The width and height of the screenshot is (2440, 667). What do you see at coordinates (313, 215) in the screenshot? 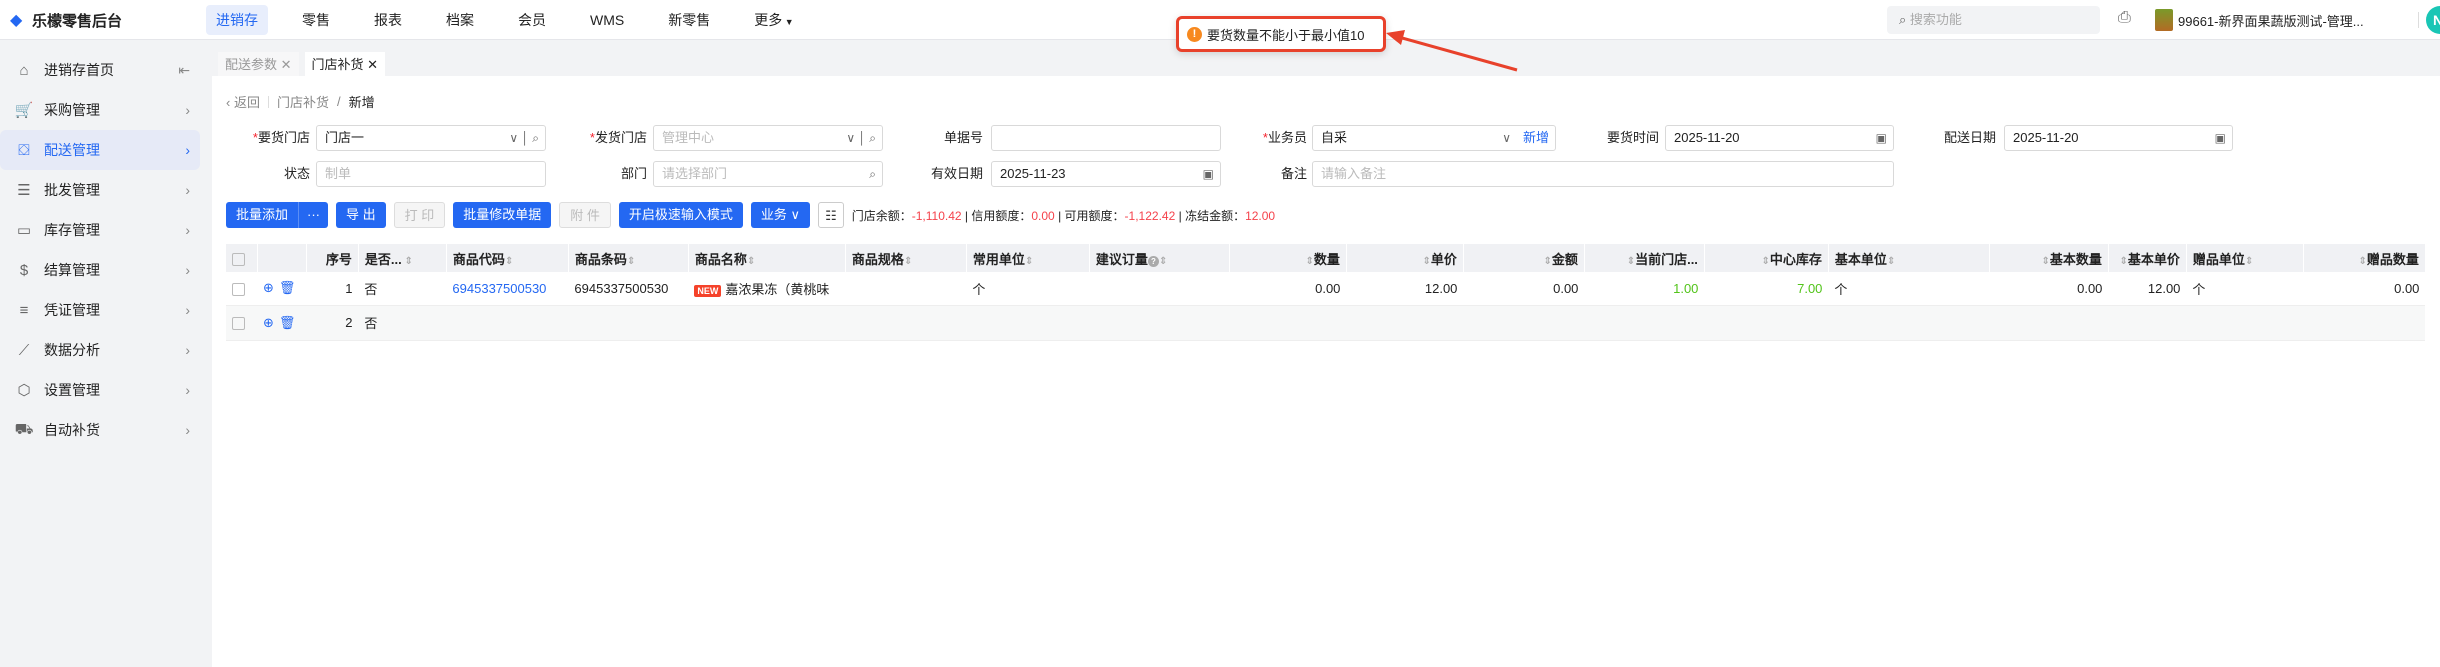
I see `more-button: ···` at bounding box center [313, 215].